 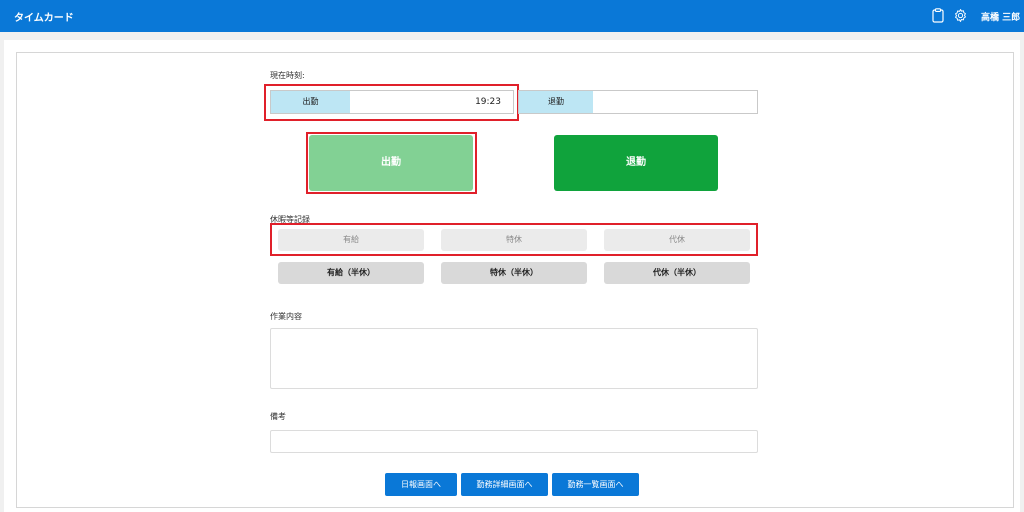 What do you see at coordinates (512, 16) in the screenshot?
I see `app-header: タイムカード 高橋 三郎` at bounding box center [512, 16].